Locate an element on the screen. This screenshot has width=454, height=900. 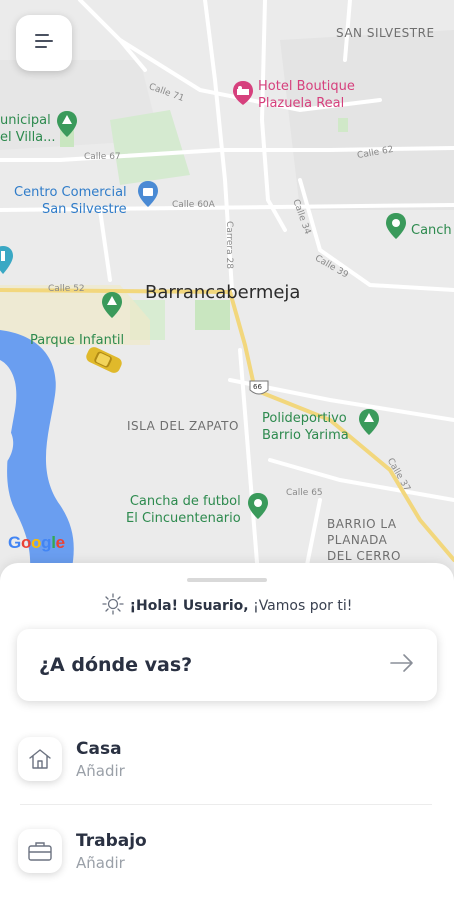
taxi-car-icon is located at coordinates (104, 362).